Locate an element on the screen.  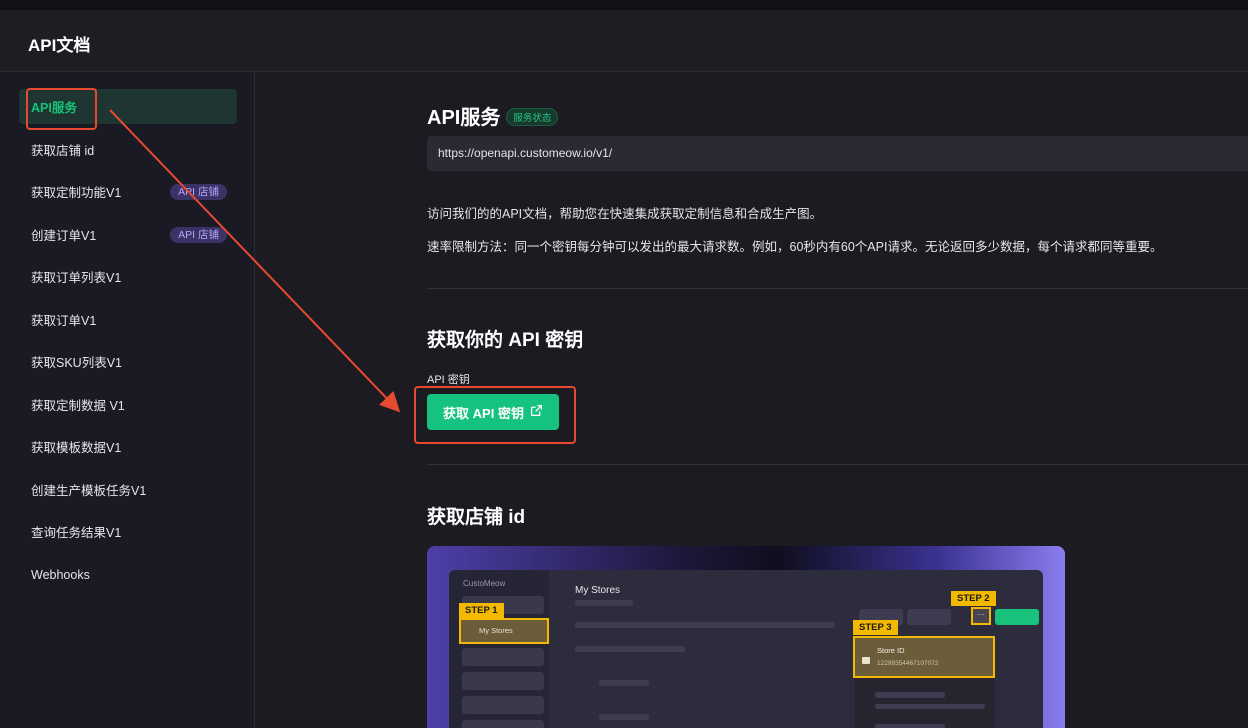
sidebar-item-label: 获取订单列表V1 is located at coordinates (76, 278).